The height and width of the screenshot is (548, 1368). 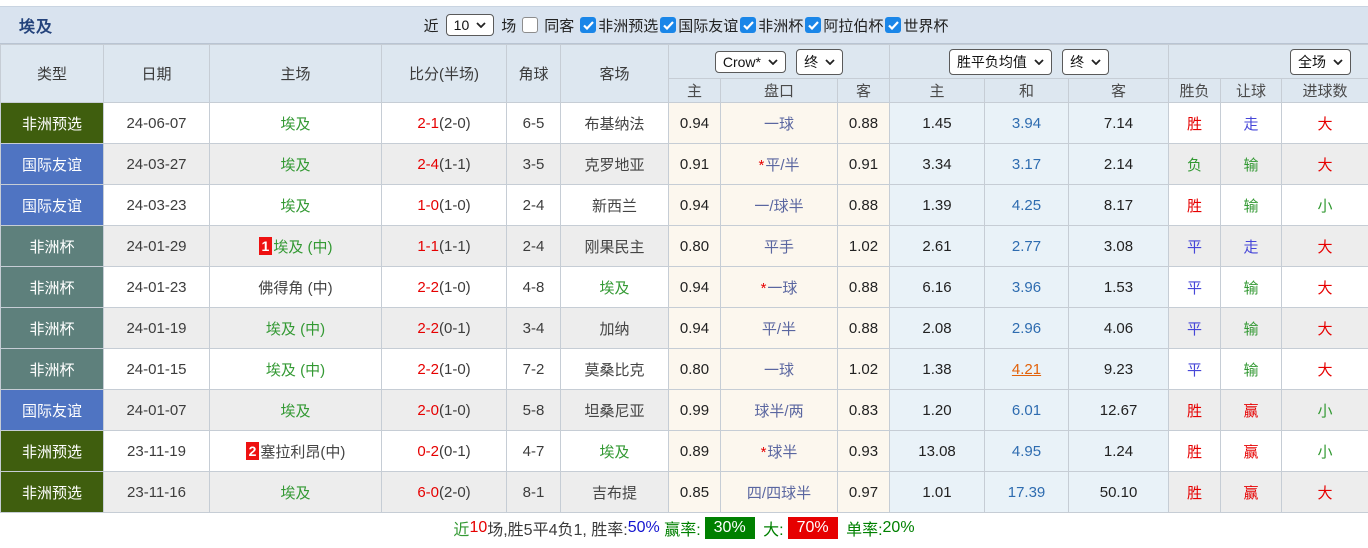 What do you see at coordinates (1085, 62) in the screenshot?
I see `avg-state-select: 终` at bounding box center [1085, 62].